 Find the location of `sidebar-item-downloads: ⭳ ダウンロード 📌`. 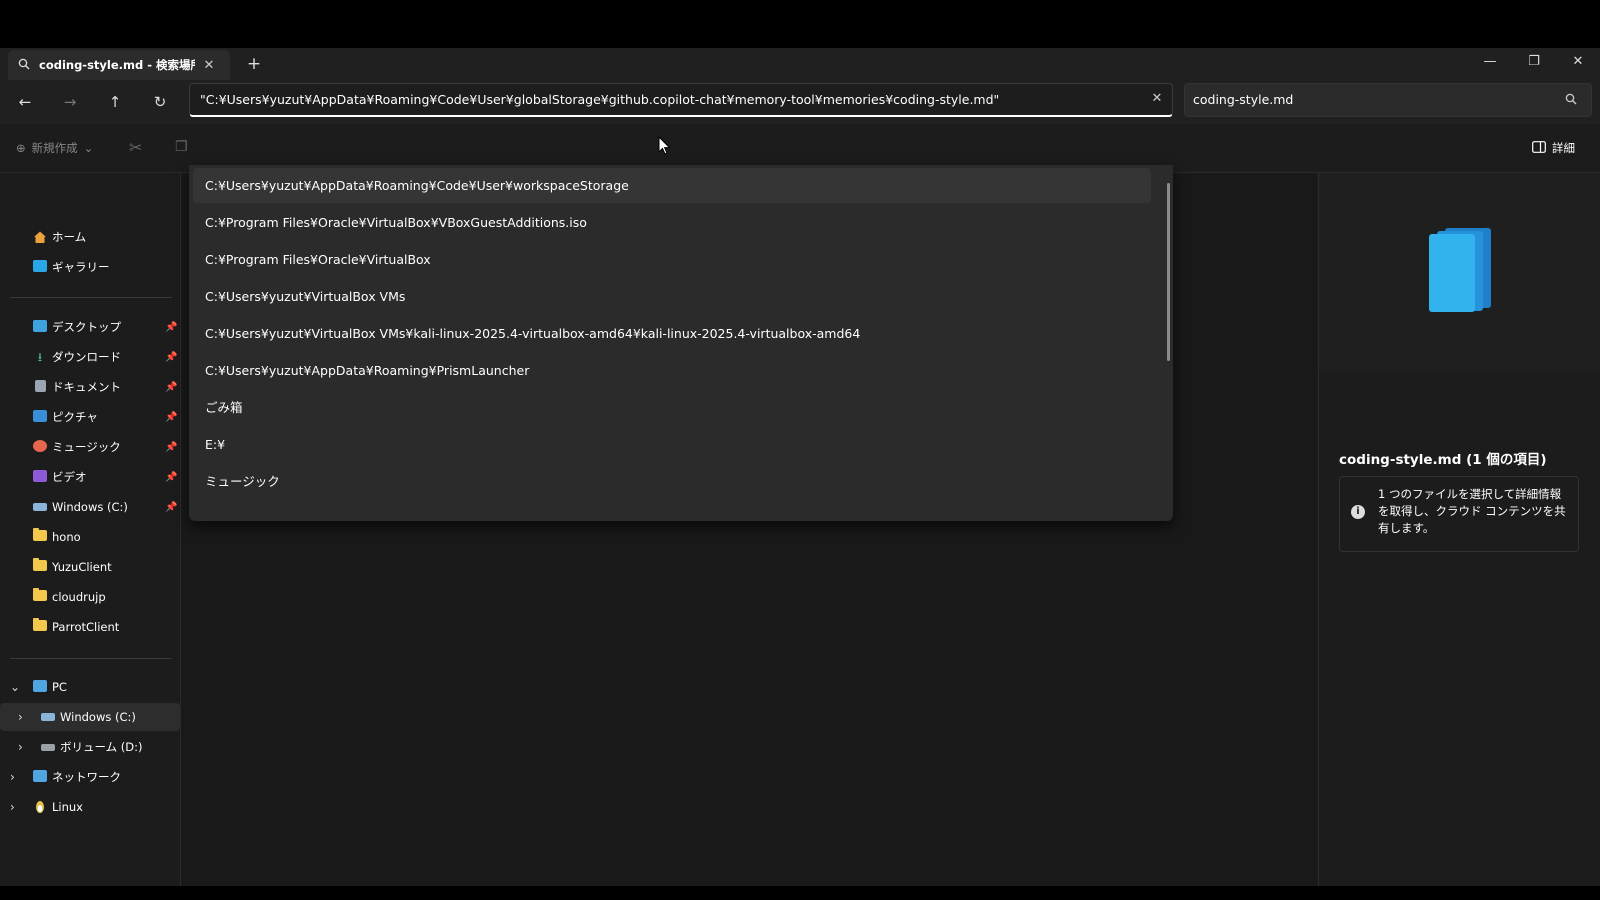

sidebar-item-downloads: ⭳ ダウンロード 📌 is located at coordinates (90, 357).